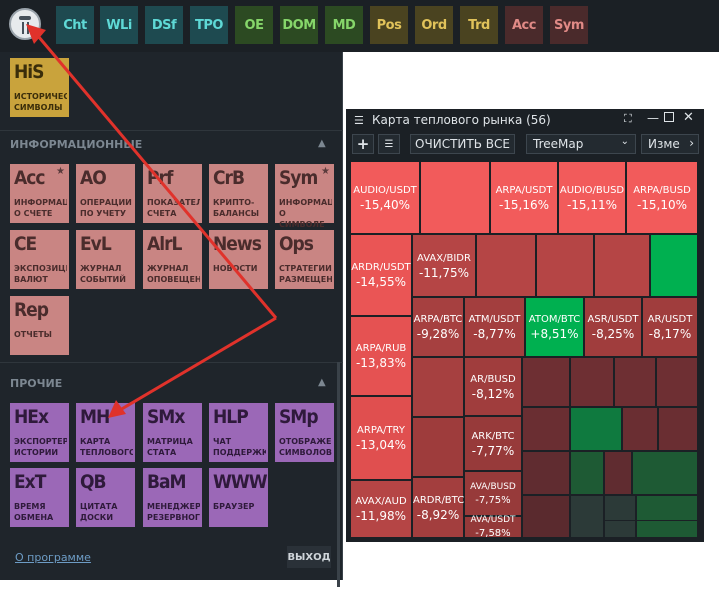  I want to click on add-button: +, so click(363, 144).